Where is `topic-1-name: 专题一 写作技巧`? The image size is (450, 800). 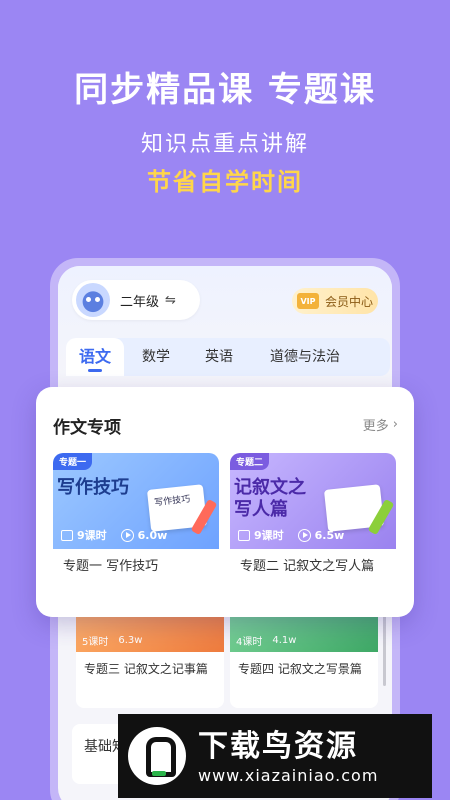
topic-1-name: 专题一 写作技巧 is located at coordinates (111, 566).